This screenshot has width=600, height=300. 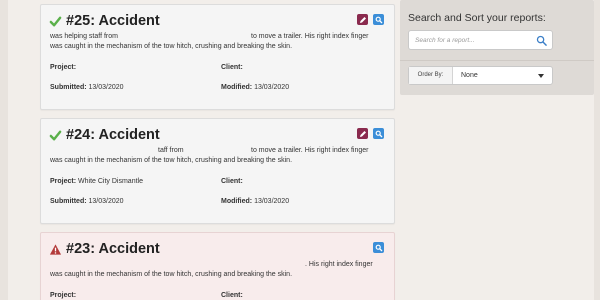 I want to click on project-field: Project: White City Dismantle, so click(x=96, y=181).